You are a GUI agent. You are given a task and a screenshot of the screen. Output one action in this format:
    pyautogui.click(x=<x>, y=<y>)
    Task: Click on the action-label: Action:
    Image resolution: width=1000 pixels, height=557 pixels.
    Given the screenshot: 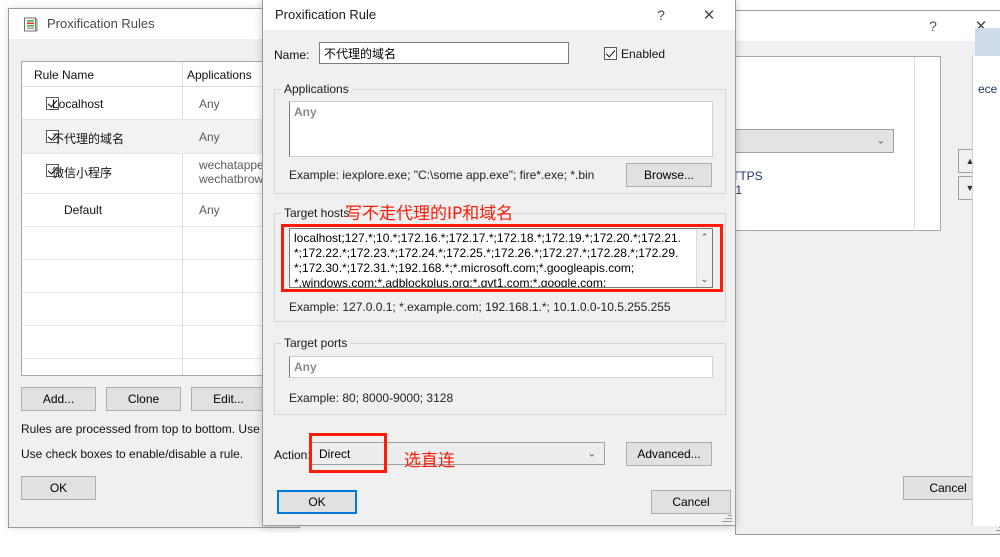 What is the action you would take?
    pyautogui.click(x=292, y=455)
    